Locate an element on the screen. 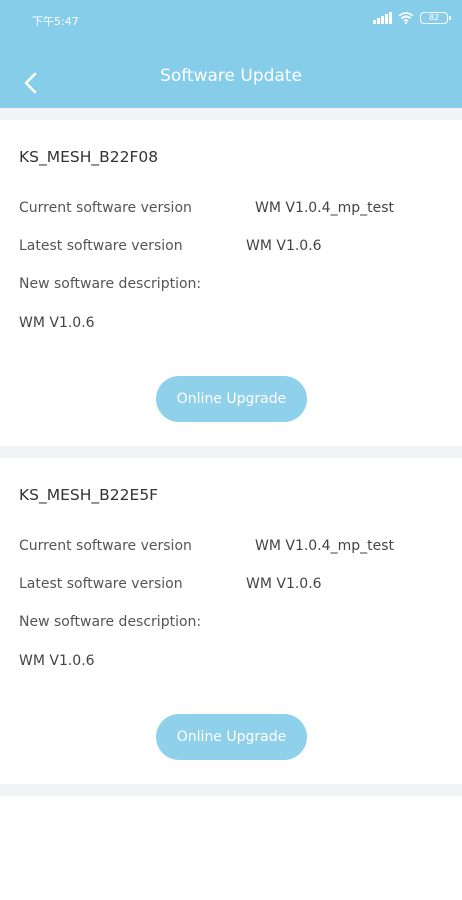 Image resolution: width=462 pixels, height=900 pixels. device-name: KS_MESH_B22F08 is located at coordinates (89, 157).